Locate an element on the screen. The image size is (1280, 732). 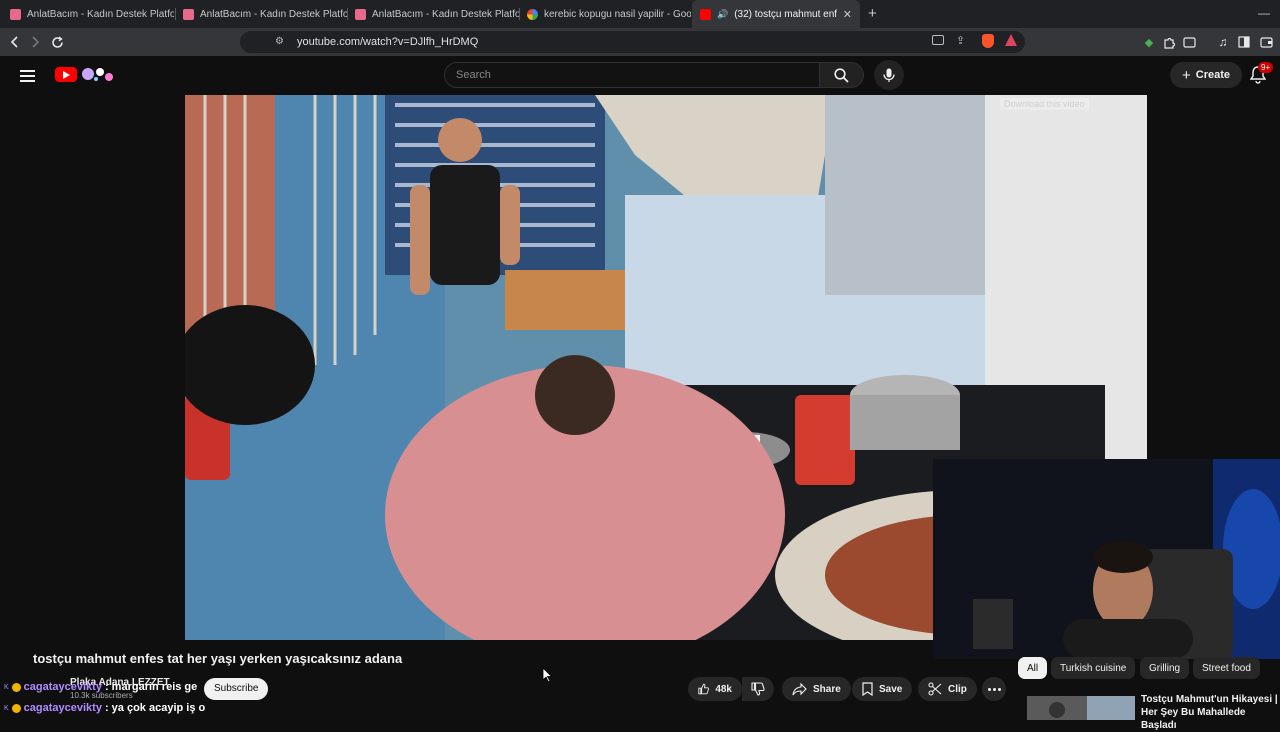
chat-text: : margarin reis ge is located at coordinates (151, 687).